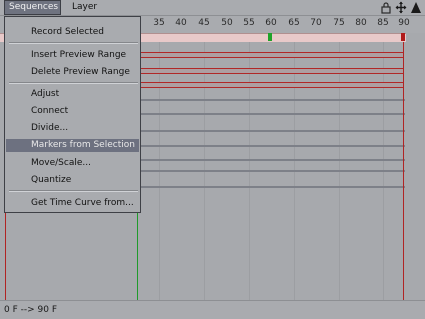 Image resolution: width=425 pixels, height=319 pixels. Describe the element at coordinates (403, 37) in the screenshot. I see `end-frame-marker` at that location.